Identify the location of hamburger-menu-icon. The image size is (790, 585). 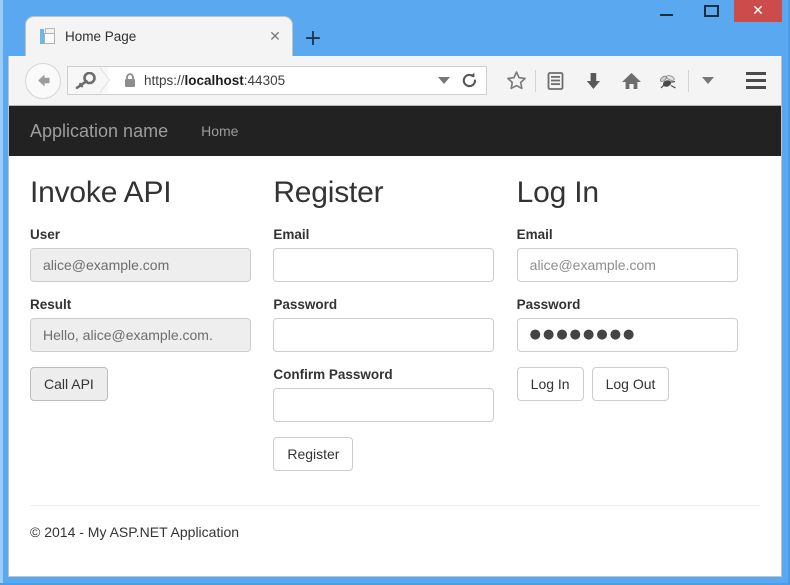
(756, 73).